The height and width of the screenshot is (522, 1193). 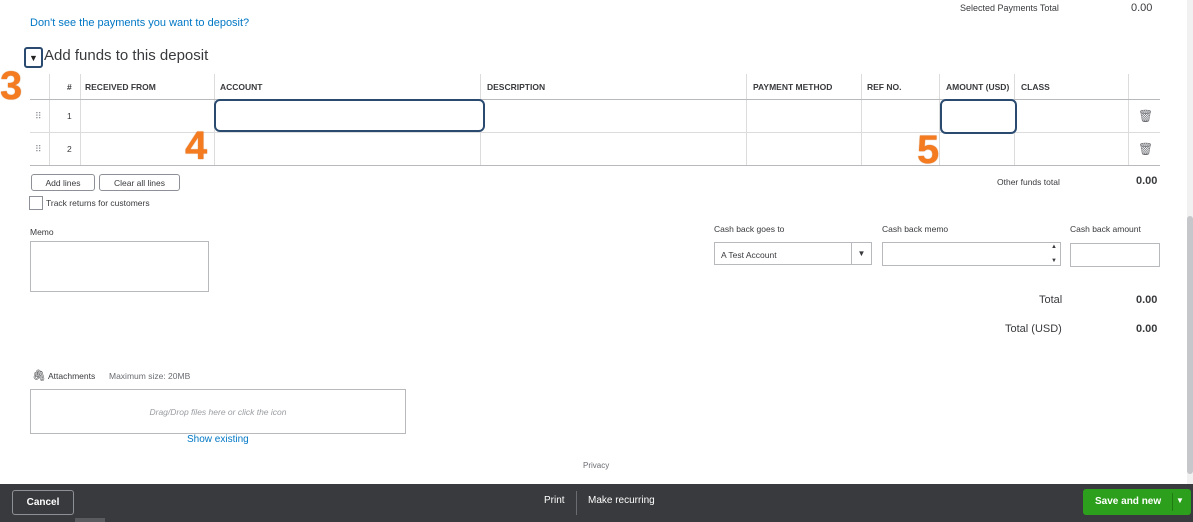 I want to click on track-returns-label: Track returns for customers, so click(x=98, y=203).